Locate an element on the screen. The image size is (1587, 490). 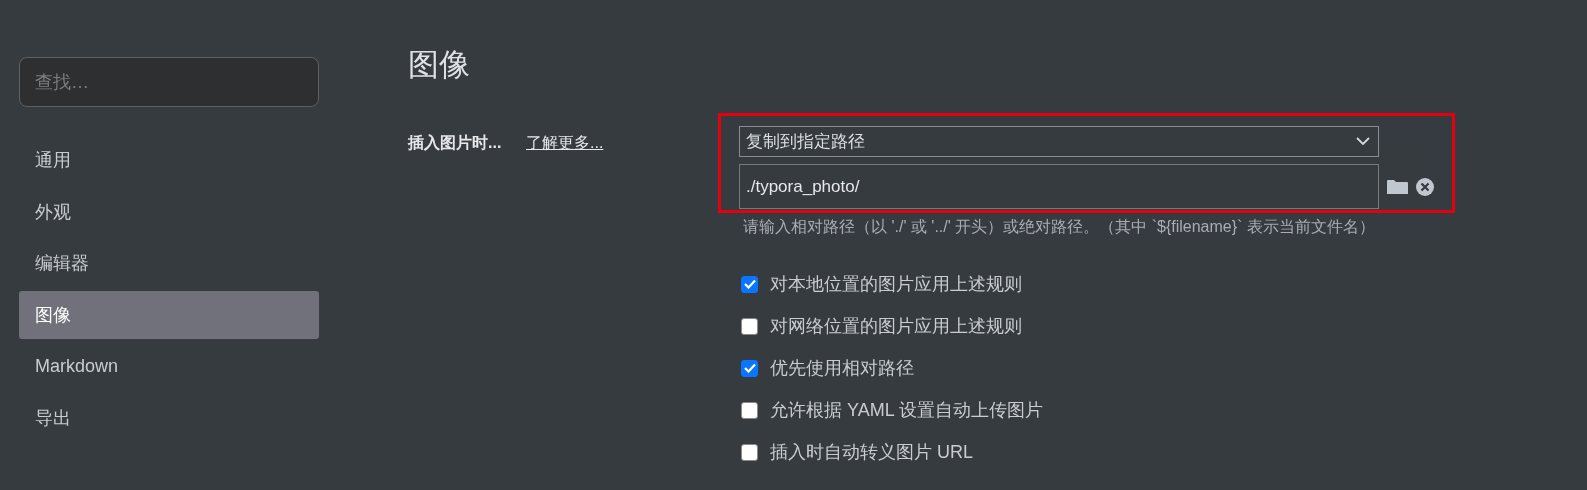
sidebar-item: 外观 is located at coordinates (169, 211).